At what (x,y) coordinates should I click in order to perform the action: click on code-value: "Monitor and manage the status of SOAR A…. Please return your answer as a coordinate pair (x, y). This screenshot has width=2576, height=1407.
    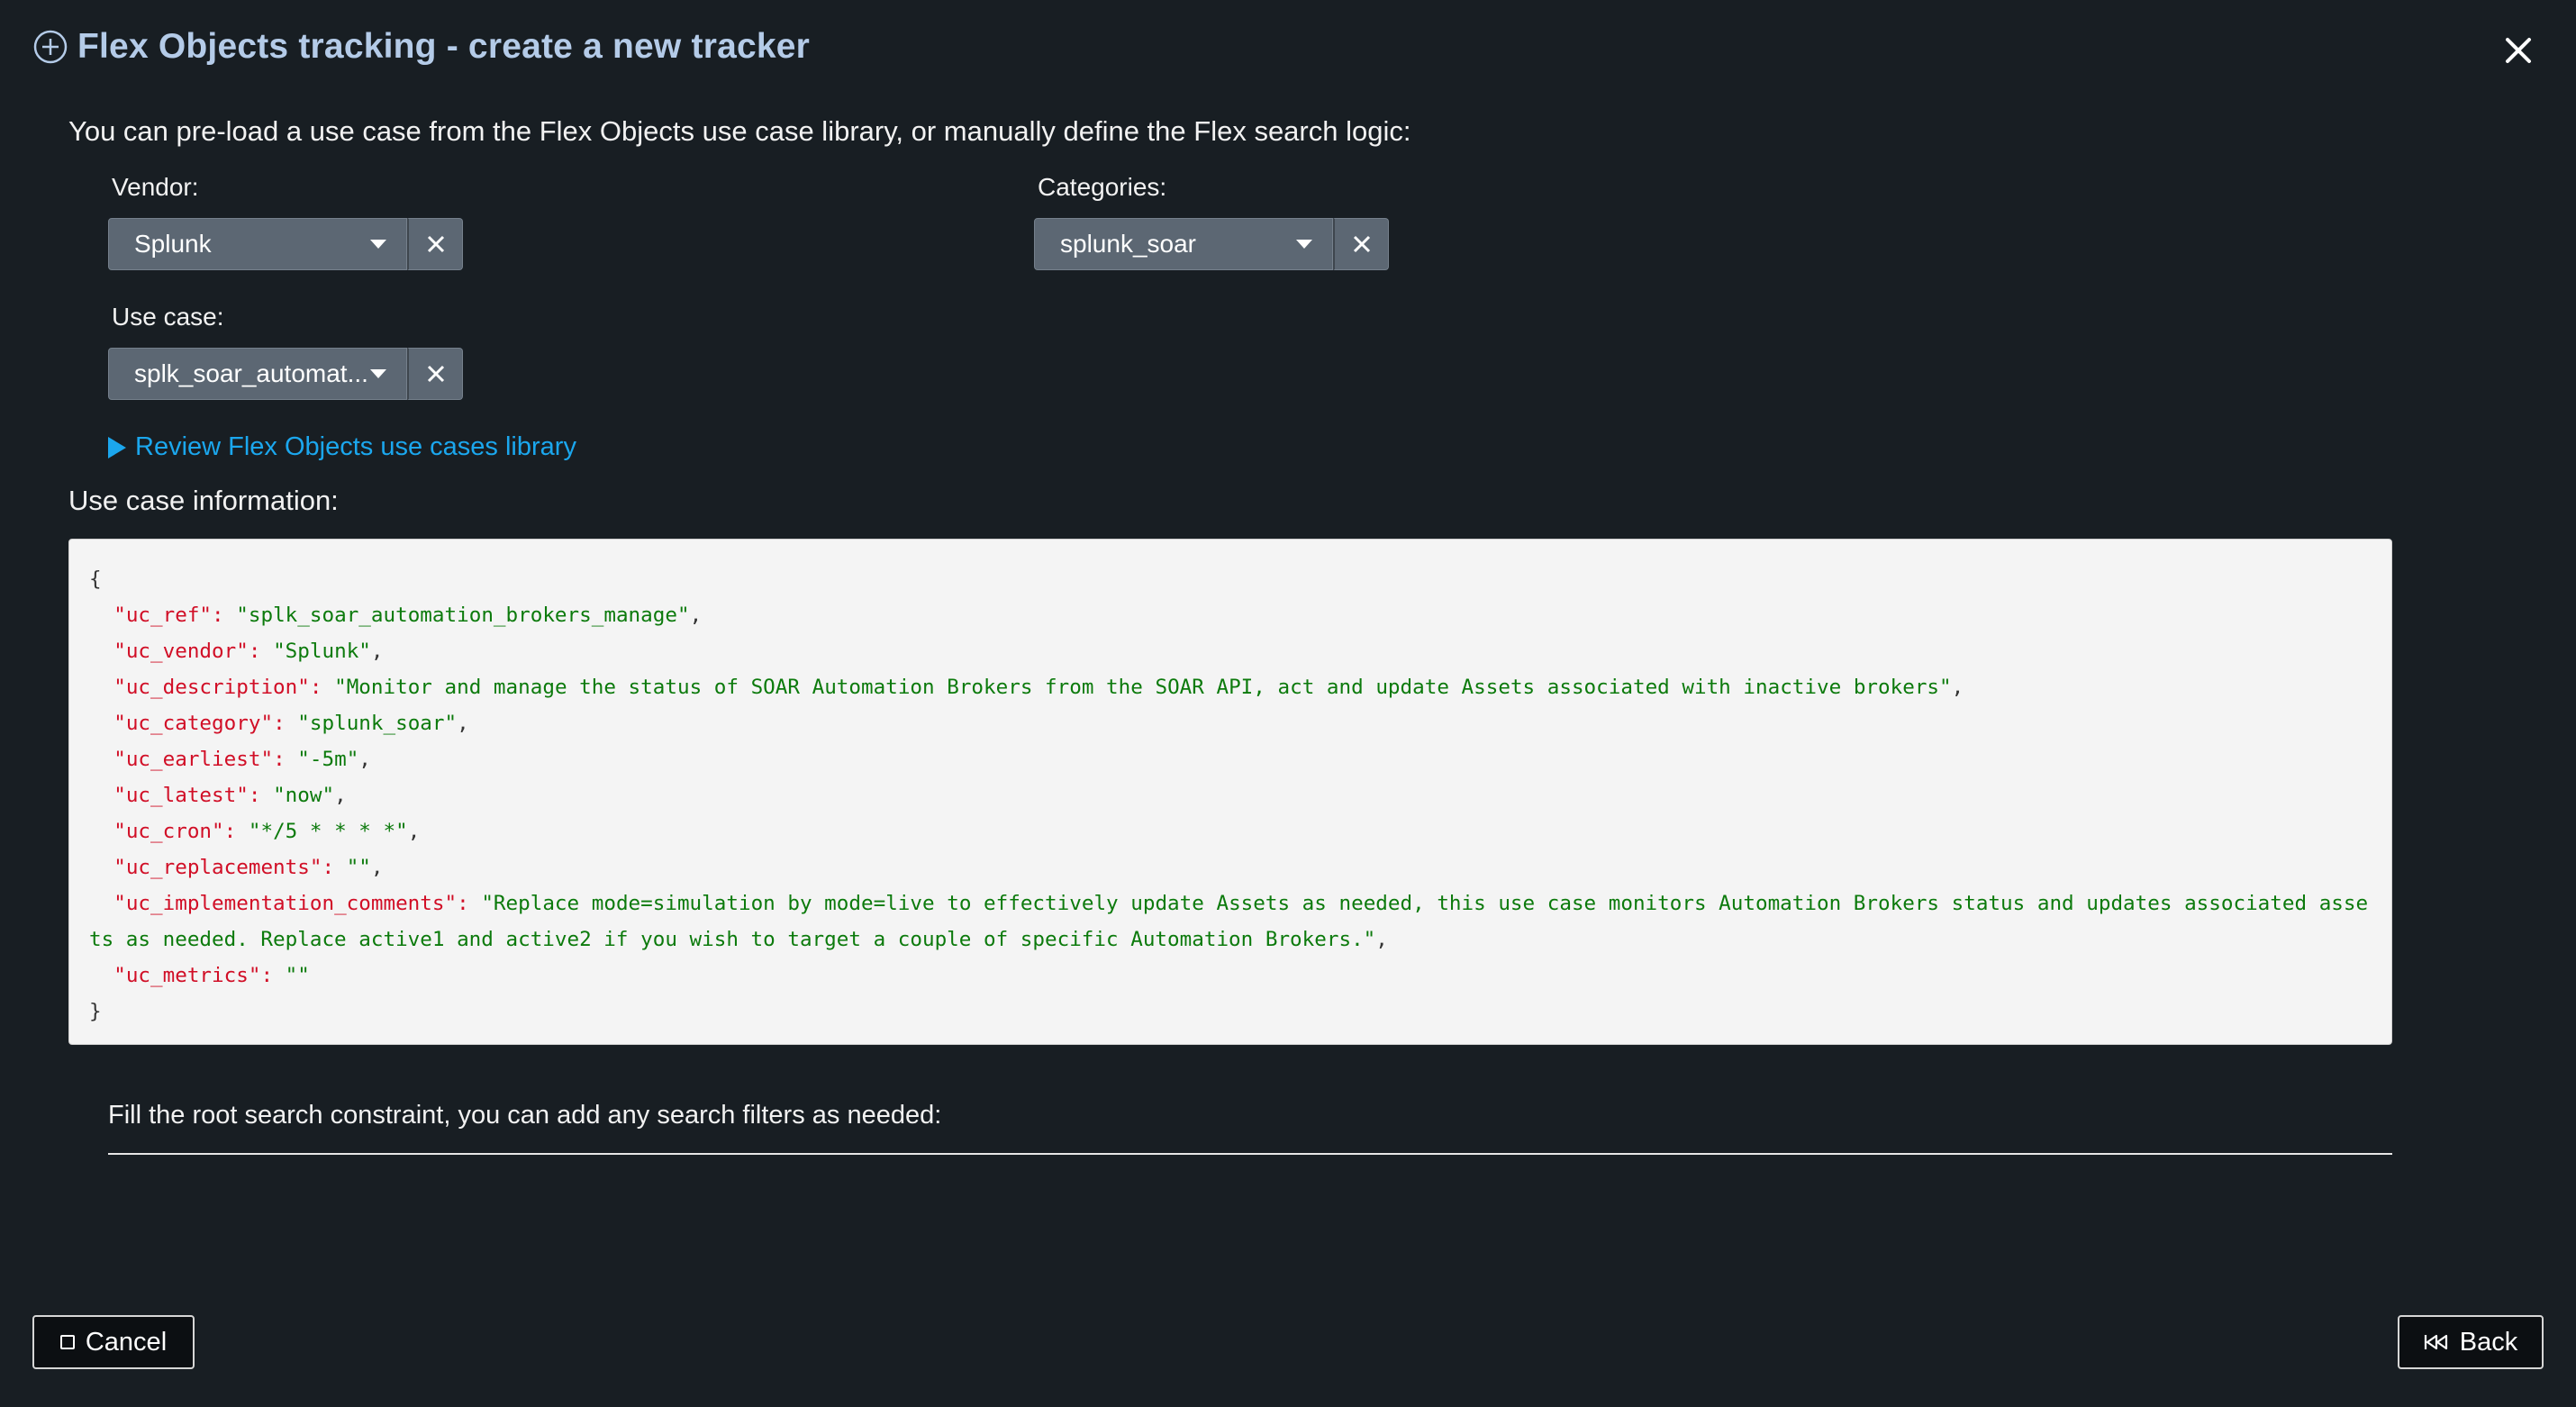
    Looking at the image, I should click on (1143, 687).